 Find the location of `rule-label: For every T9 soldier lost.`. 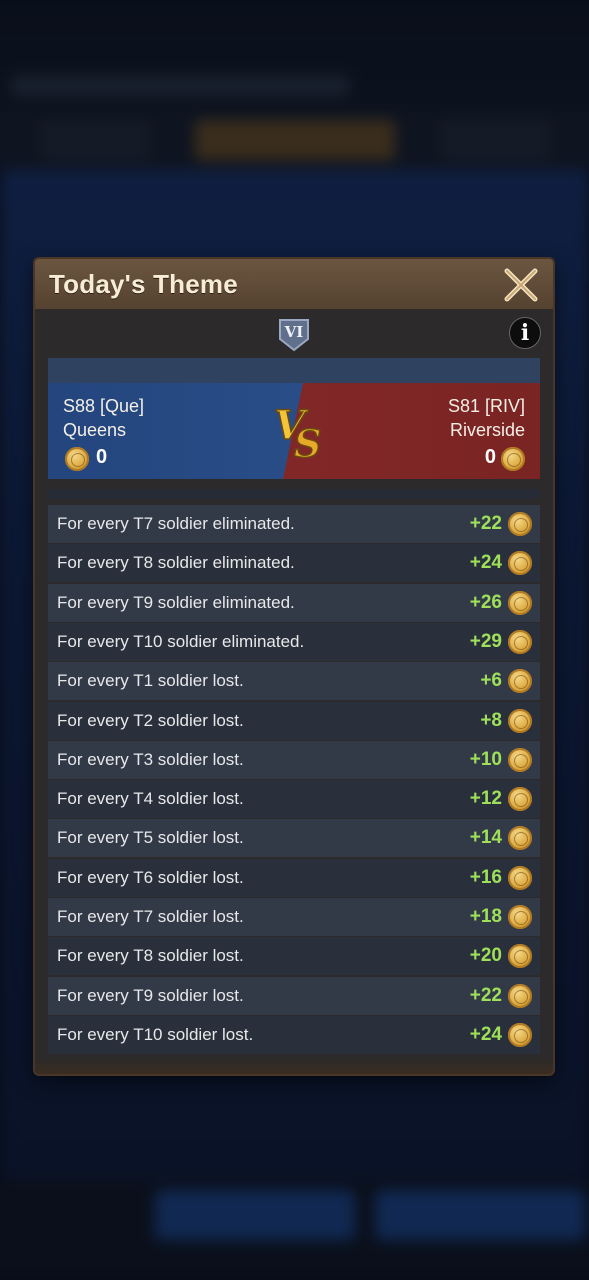

rule-label: For every T9 soldier lost. is located at coordinates (150, 995).